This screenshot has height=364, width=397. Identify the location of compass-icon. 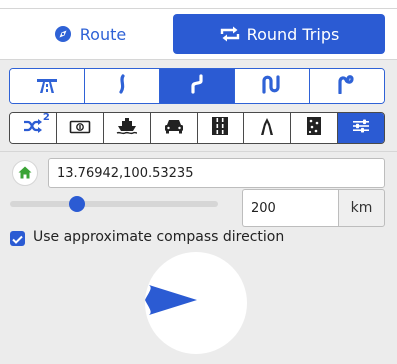
(63, 34).